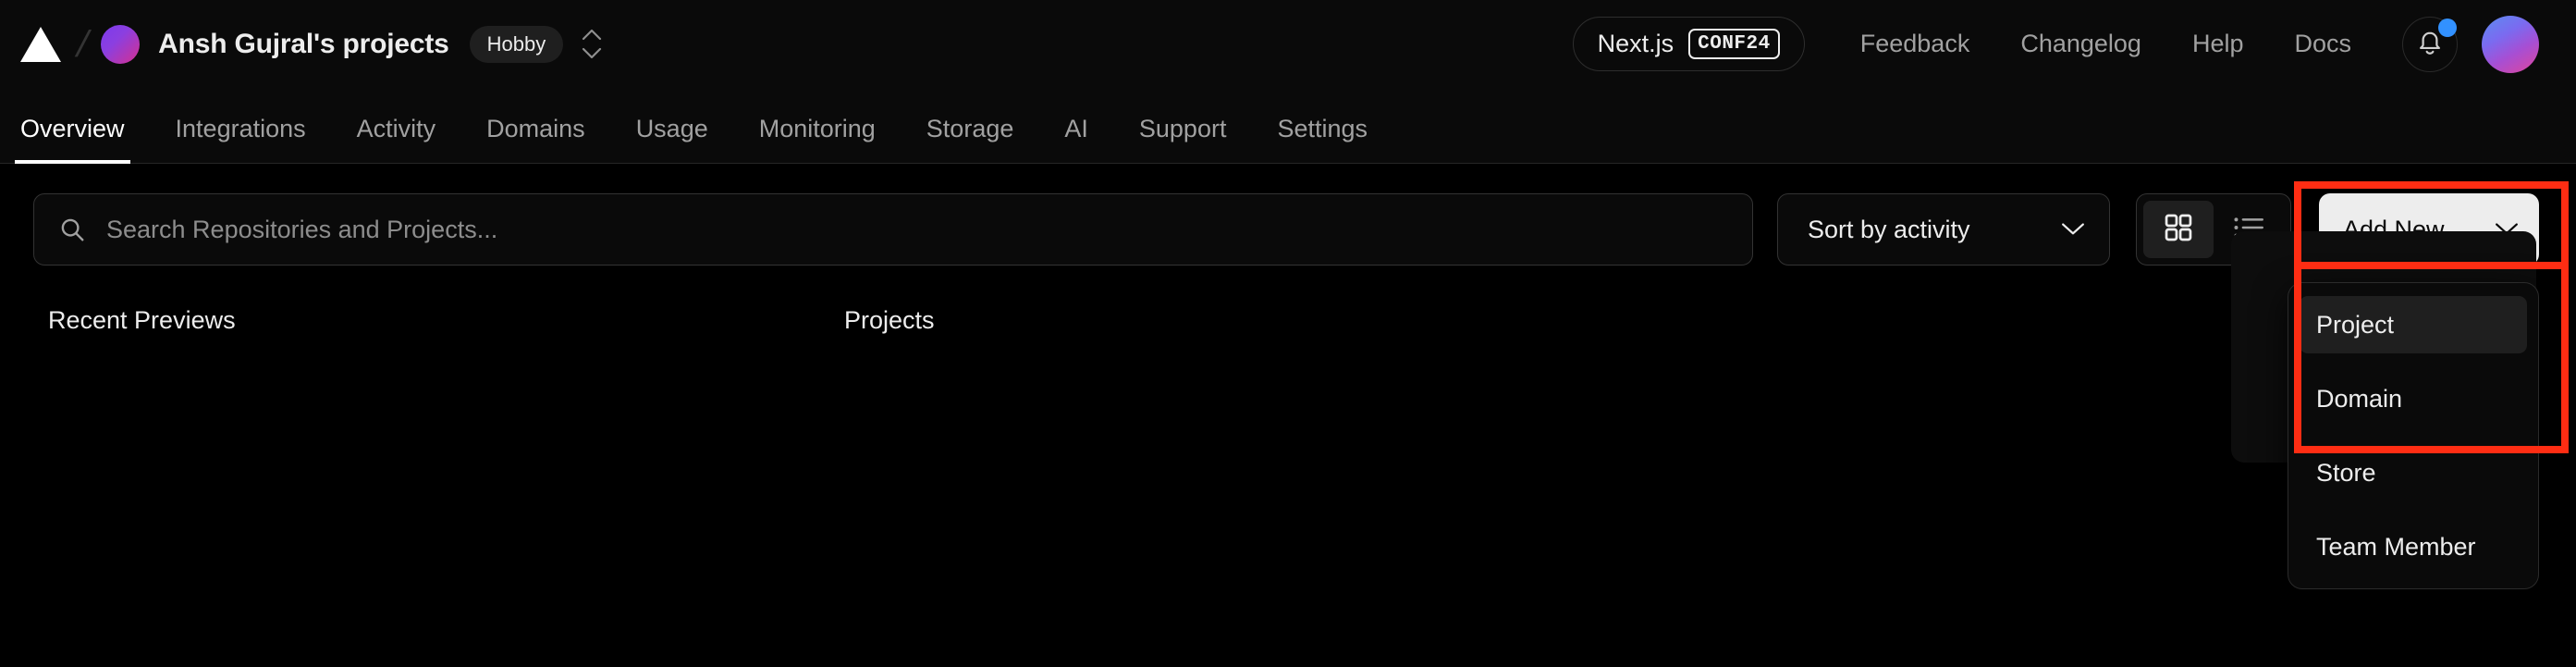 This screenshot has height=667, width=2576. Describe the element at coordinates (2413, 324) in the screenshot. I see `menu-item-project: Project` at that location.